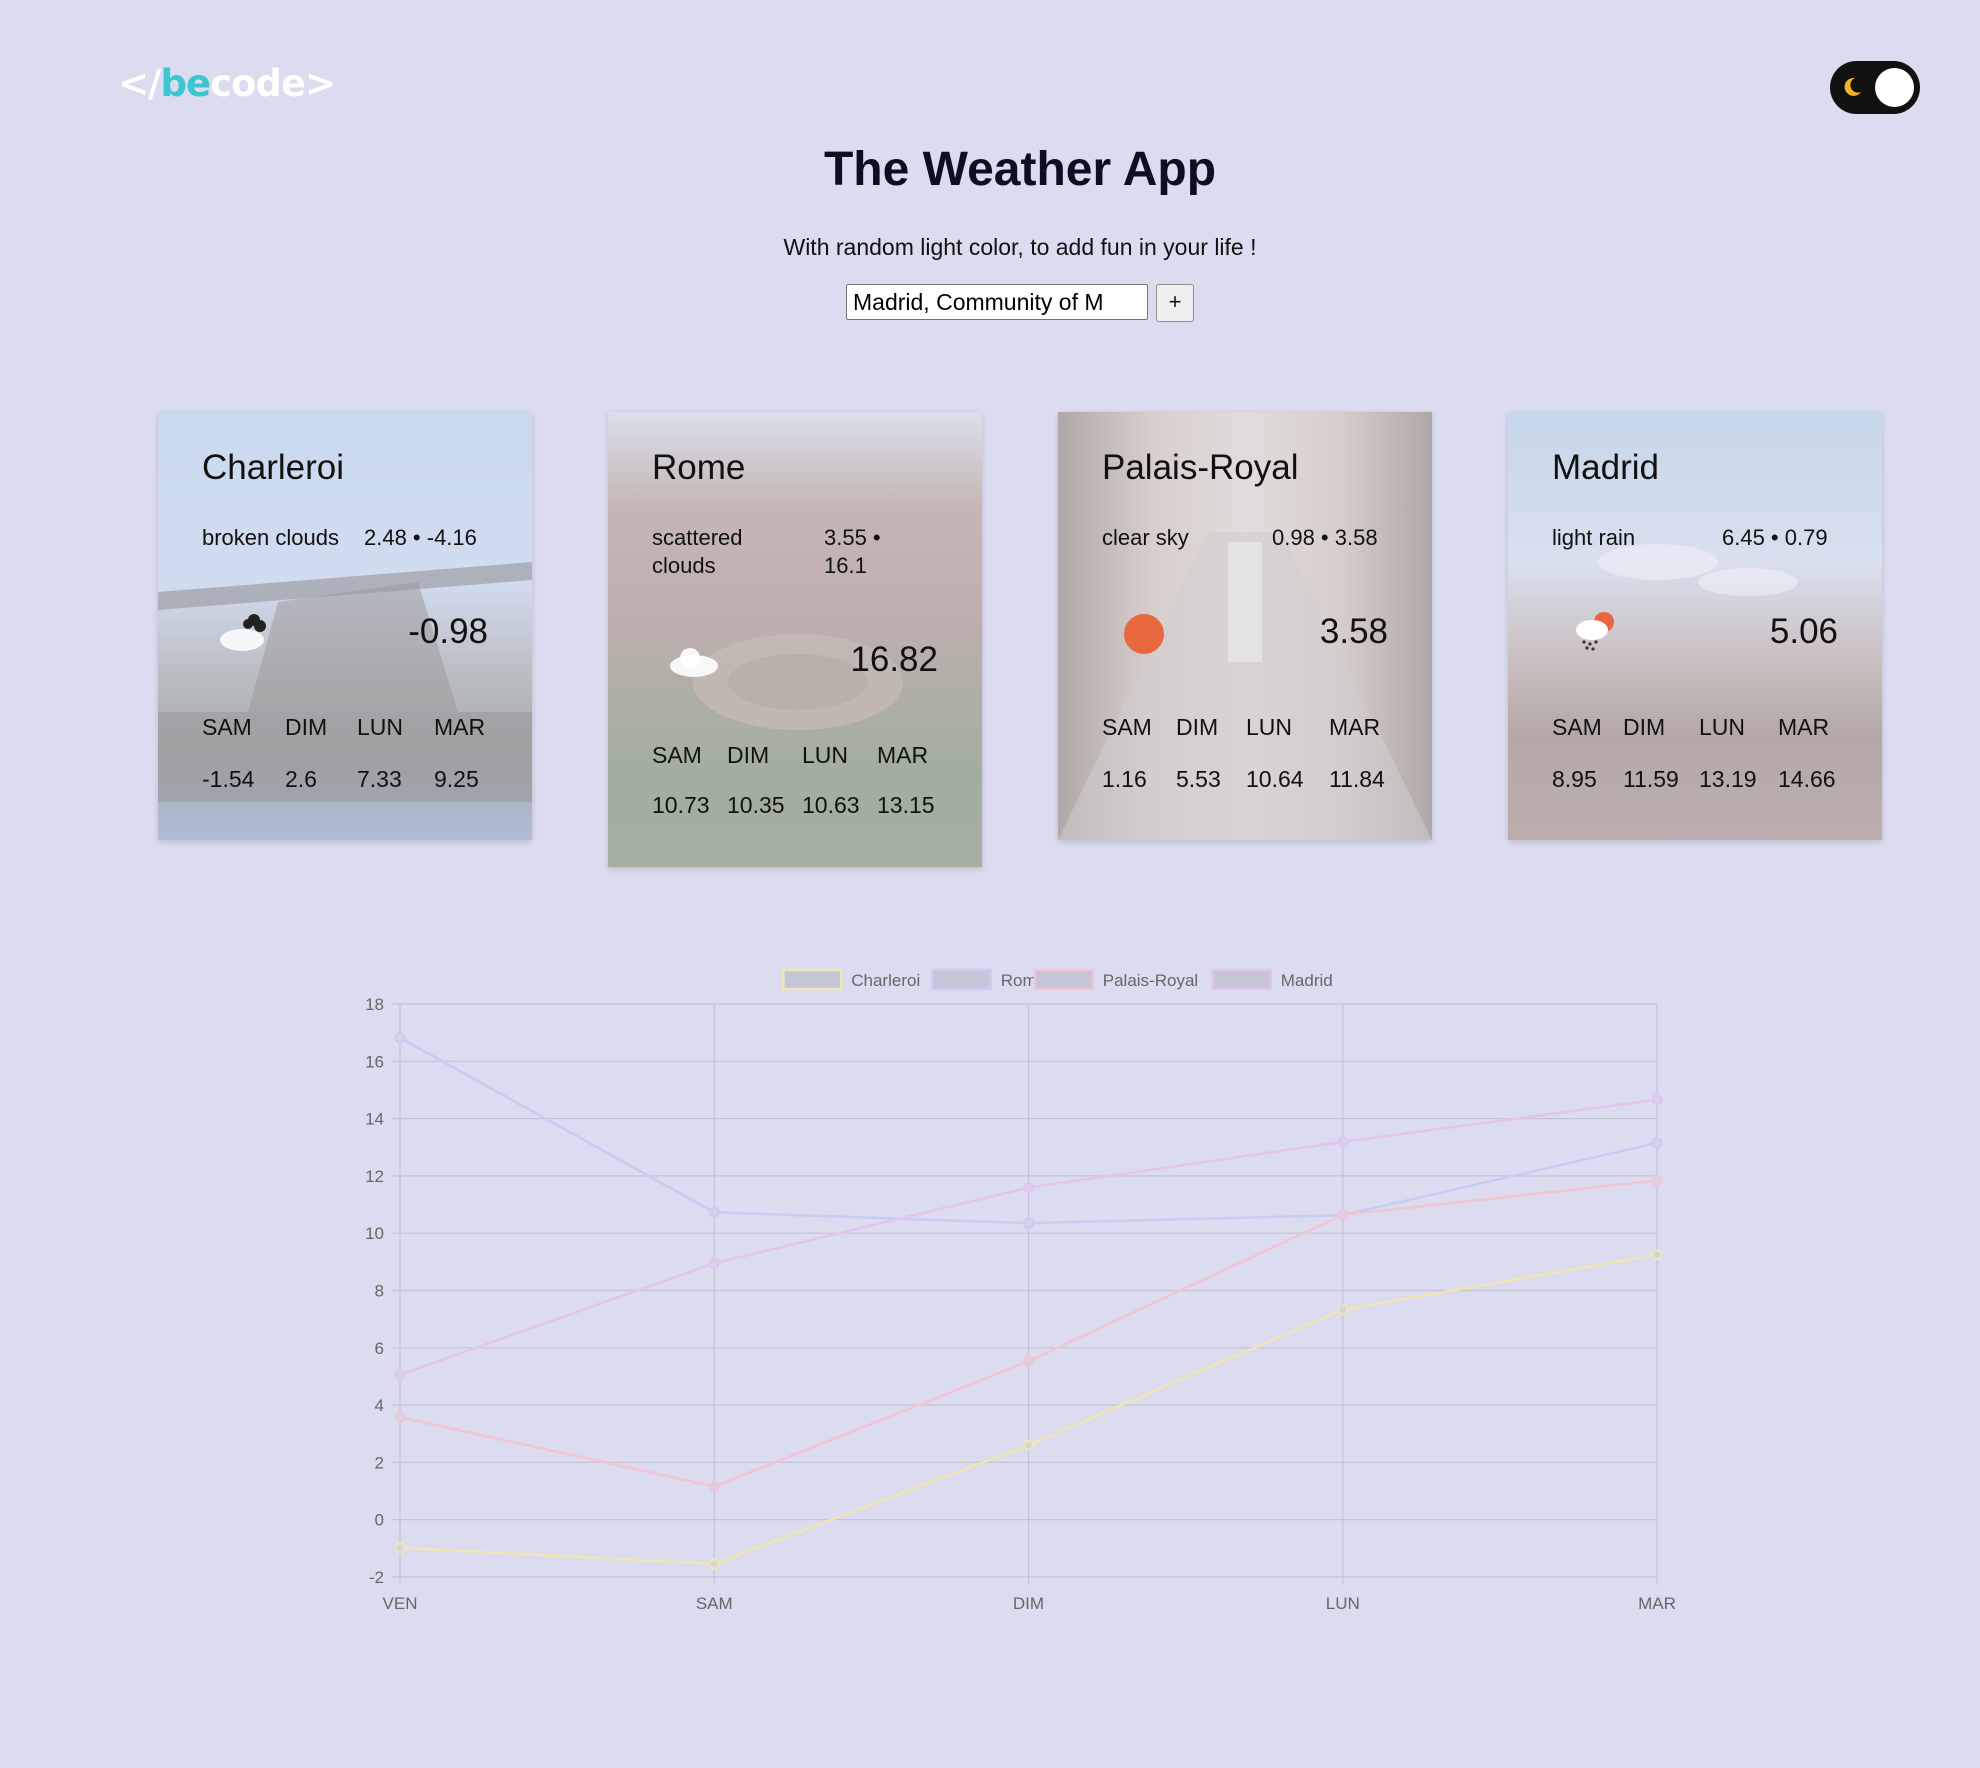 The width and height of the screenshot is (1980, 1768). What do you see at coordinates (1145, 537) in the screenshot?
I see `weather-description: clear sky` at bounding box center [1145, 537].